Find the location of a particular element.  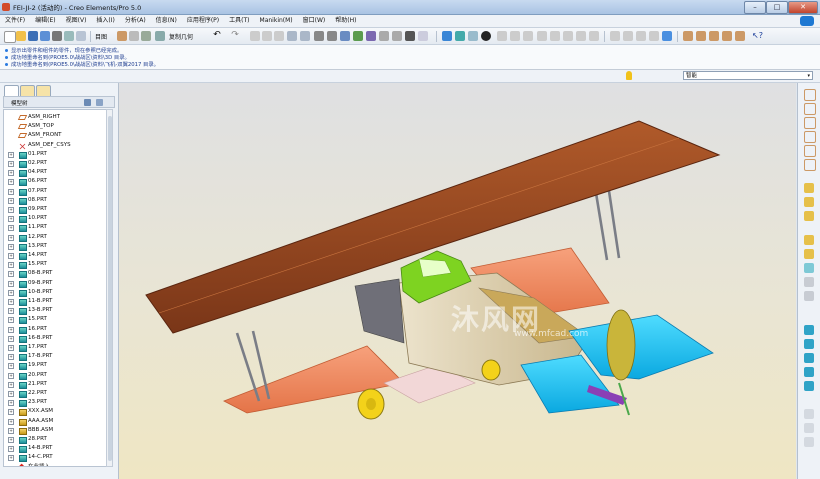

print-icon is located at coordinates (57, 36).